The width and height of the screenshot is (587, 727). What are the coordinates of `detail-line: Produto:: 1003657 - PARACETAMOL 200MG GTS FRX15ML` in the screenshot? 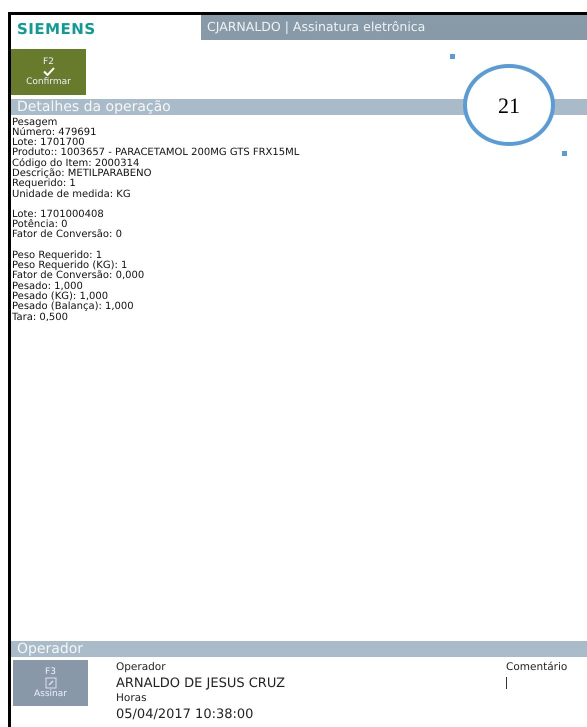 It's located at (155, 153).